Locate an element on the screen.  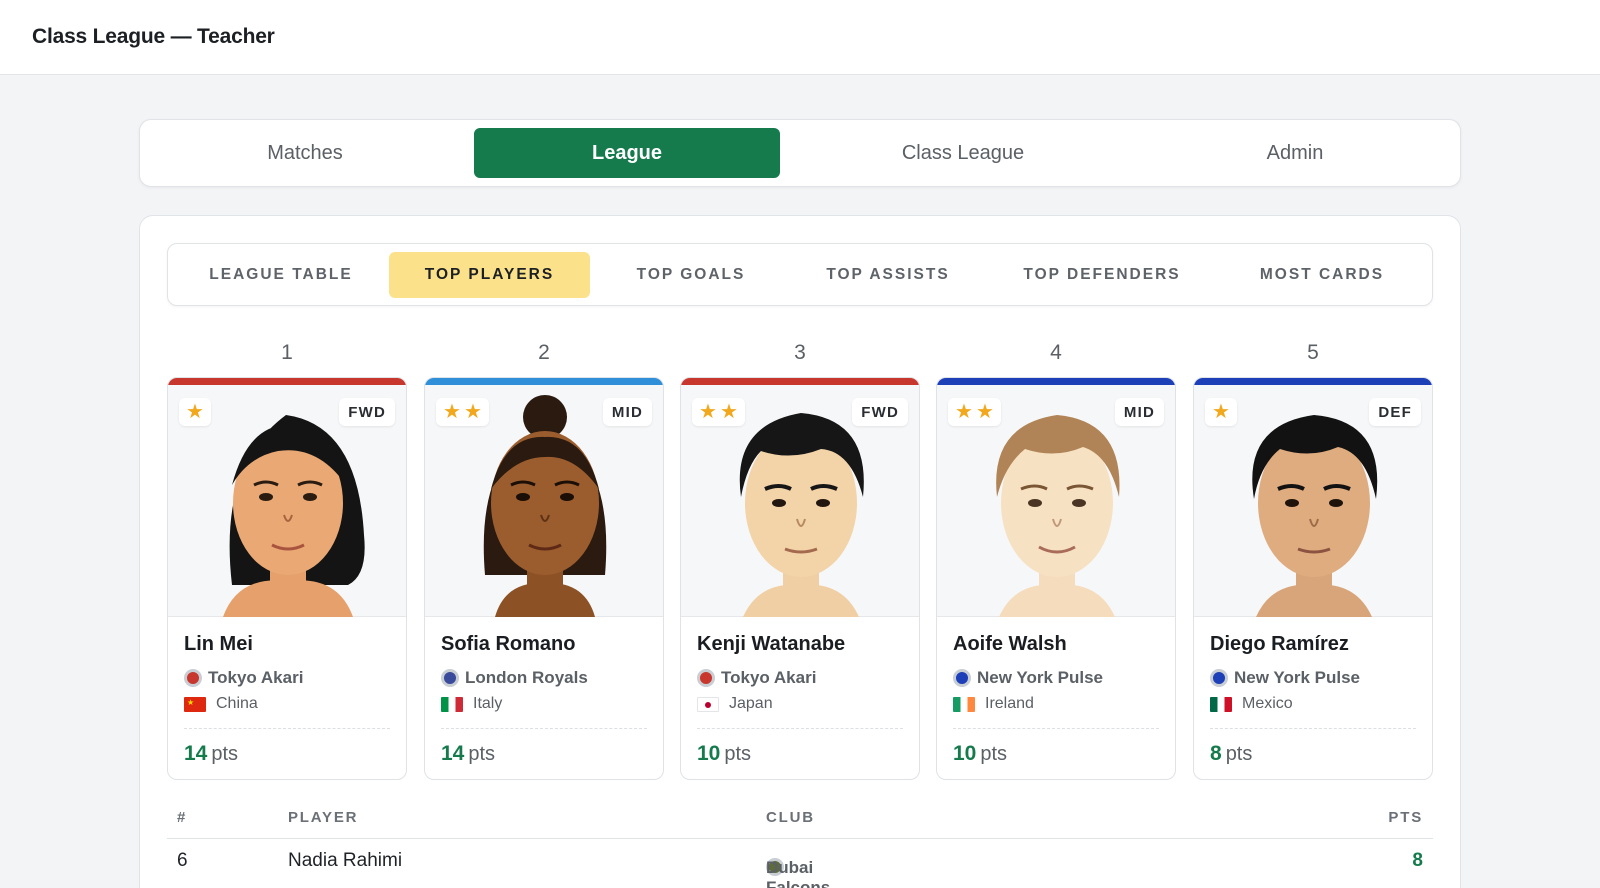
subtab-top-defenders: TOP DEFENDERS is located at coordinates (1102, 275).